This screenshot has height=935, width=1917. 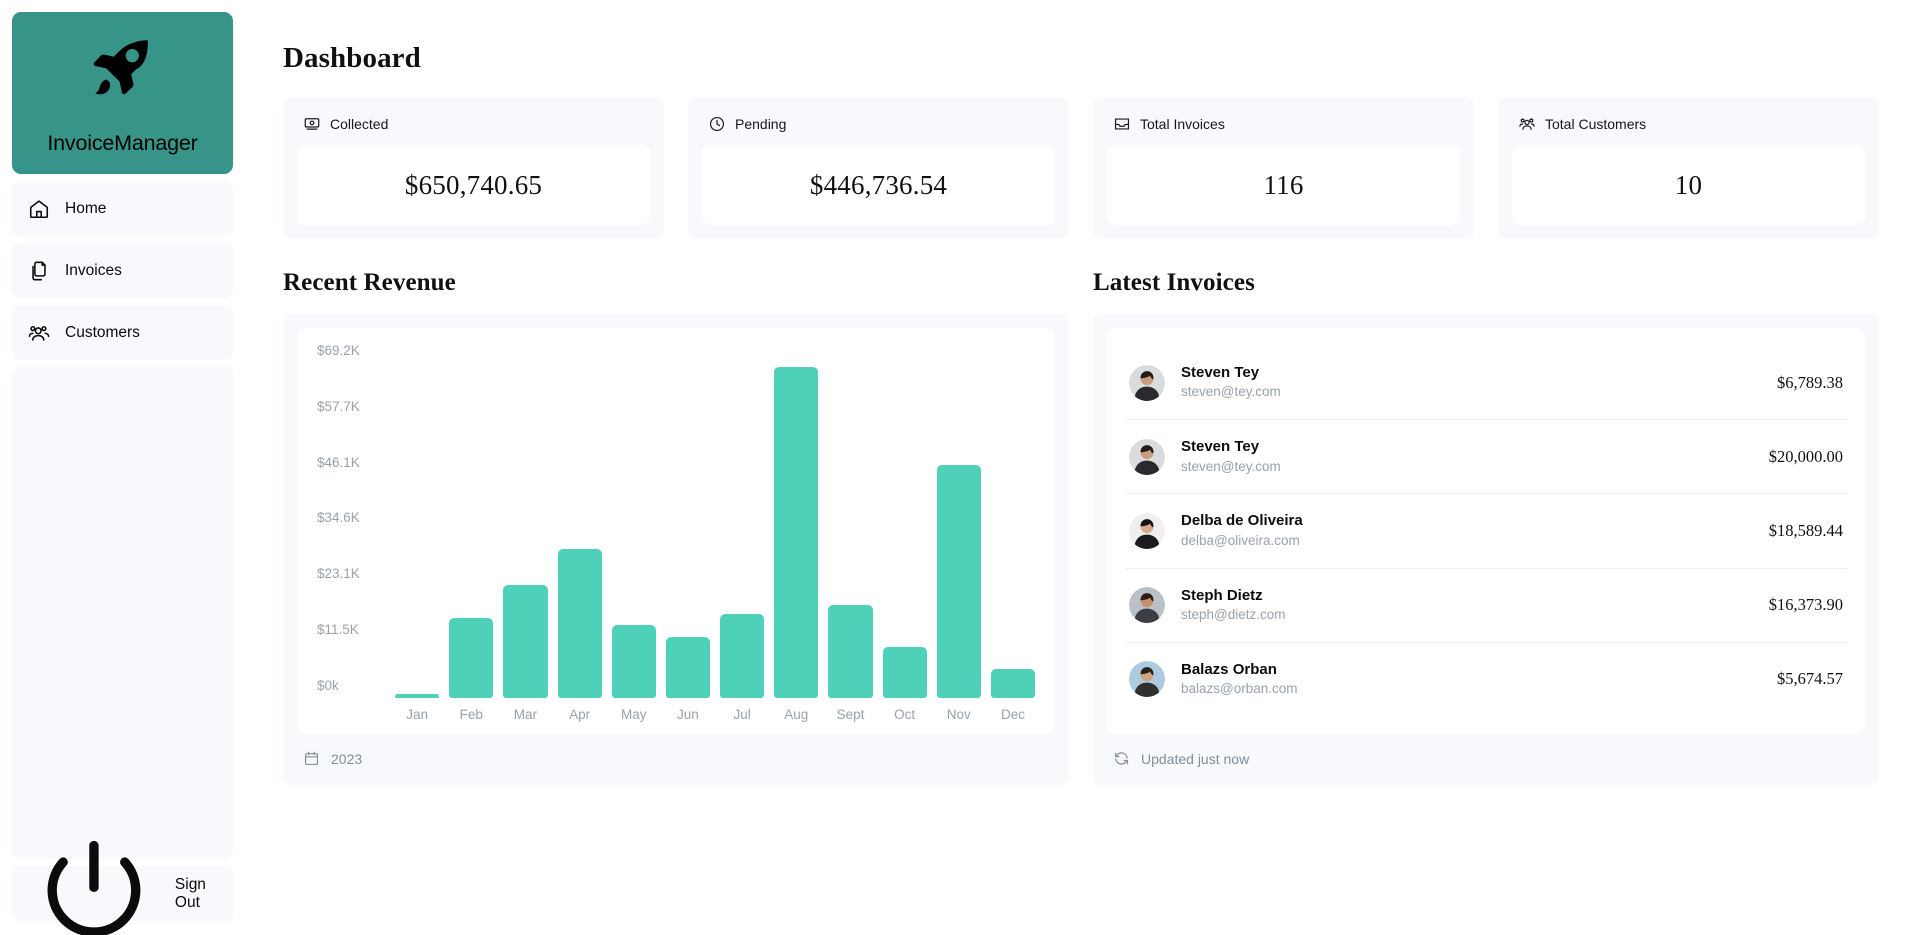 What do you see at coordinates (1688, 128) in the screenshot?
I see `stat-card-header: Total Customers` at bounding box center [1688, 128].